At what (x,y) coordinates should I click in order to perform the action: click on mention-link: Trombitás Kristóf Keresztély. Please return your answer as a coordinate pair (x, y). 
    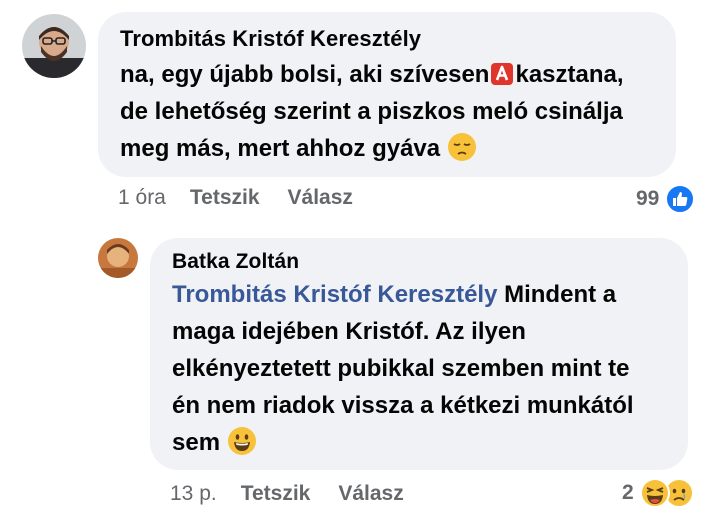
    Looking at the image, I should click on (334, 294).